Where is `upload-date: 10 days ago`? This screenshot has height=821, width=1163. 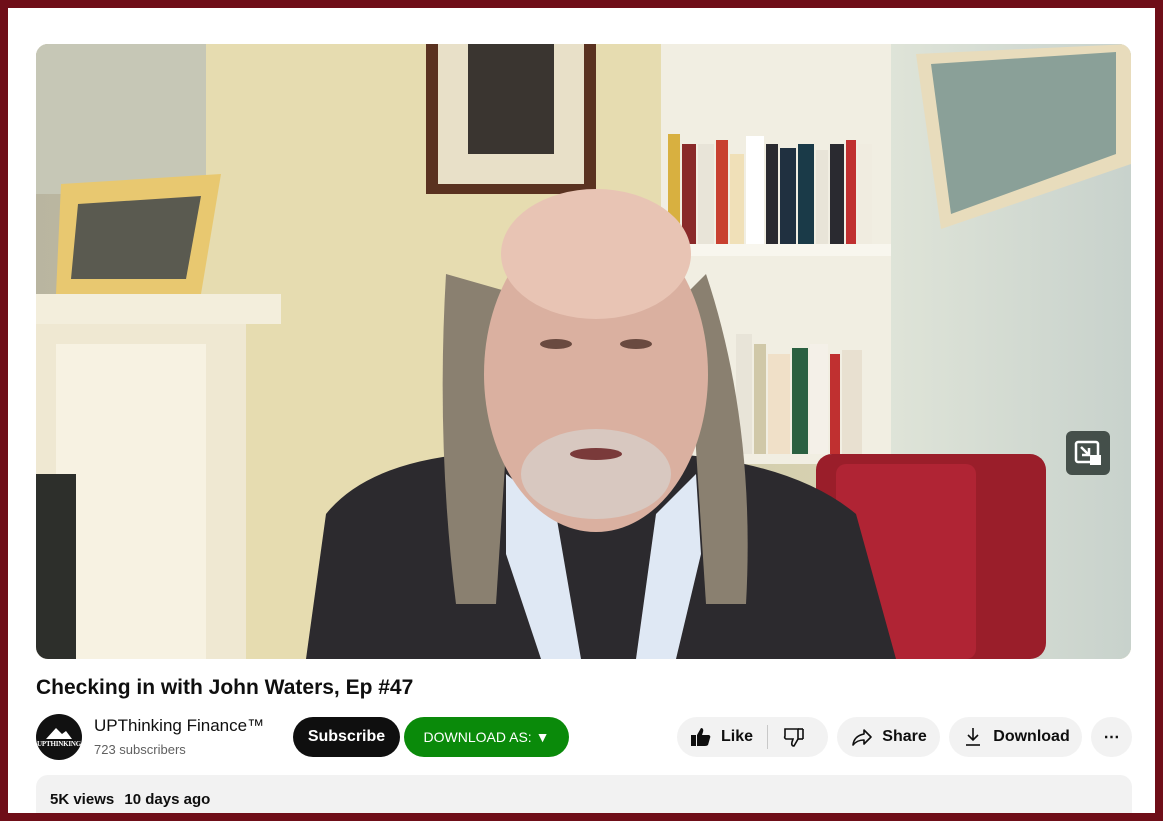
upload-date: 10 days ago is located at coordinates (167, 799).